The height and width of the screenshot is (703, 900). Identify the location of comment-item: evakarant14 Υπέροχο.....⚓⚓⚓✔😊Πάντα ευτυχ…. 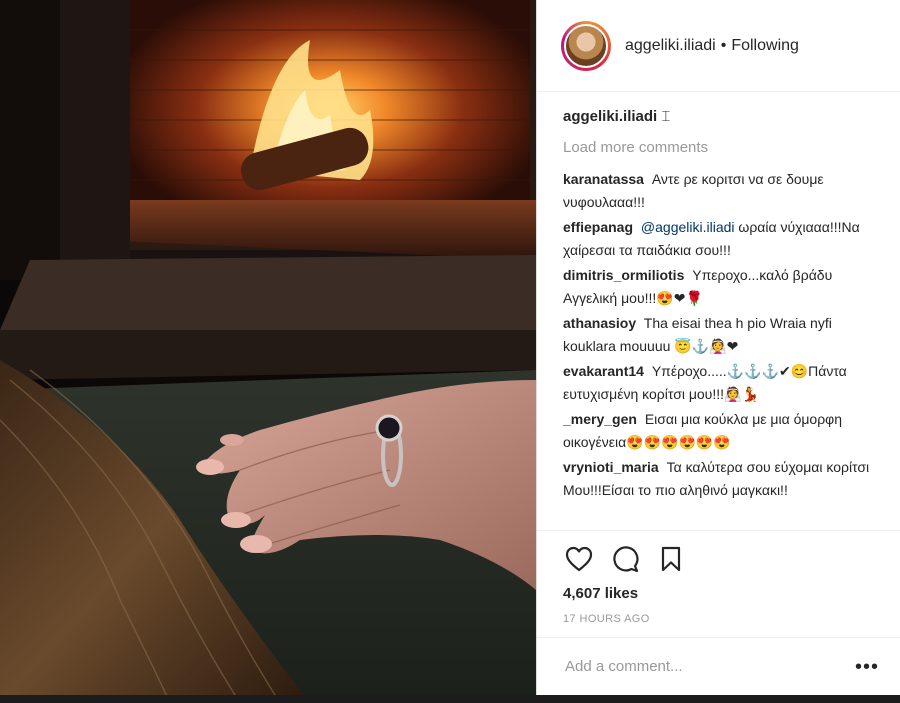
(719, 383).